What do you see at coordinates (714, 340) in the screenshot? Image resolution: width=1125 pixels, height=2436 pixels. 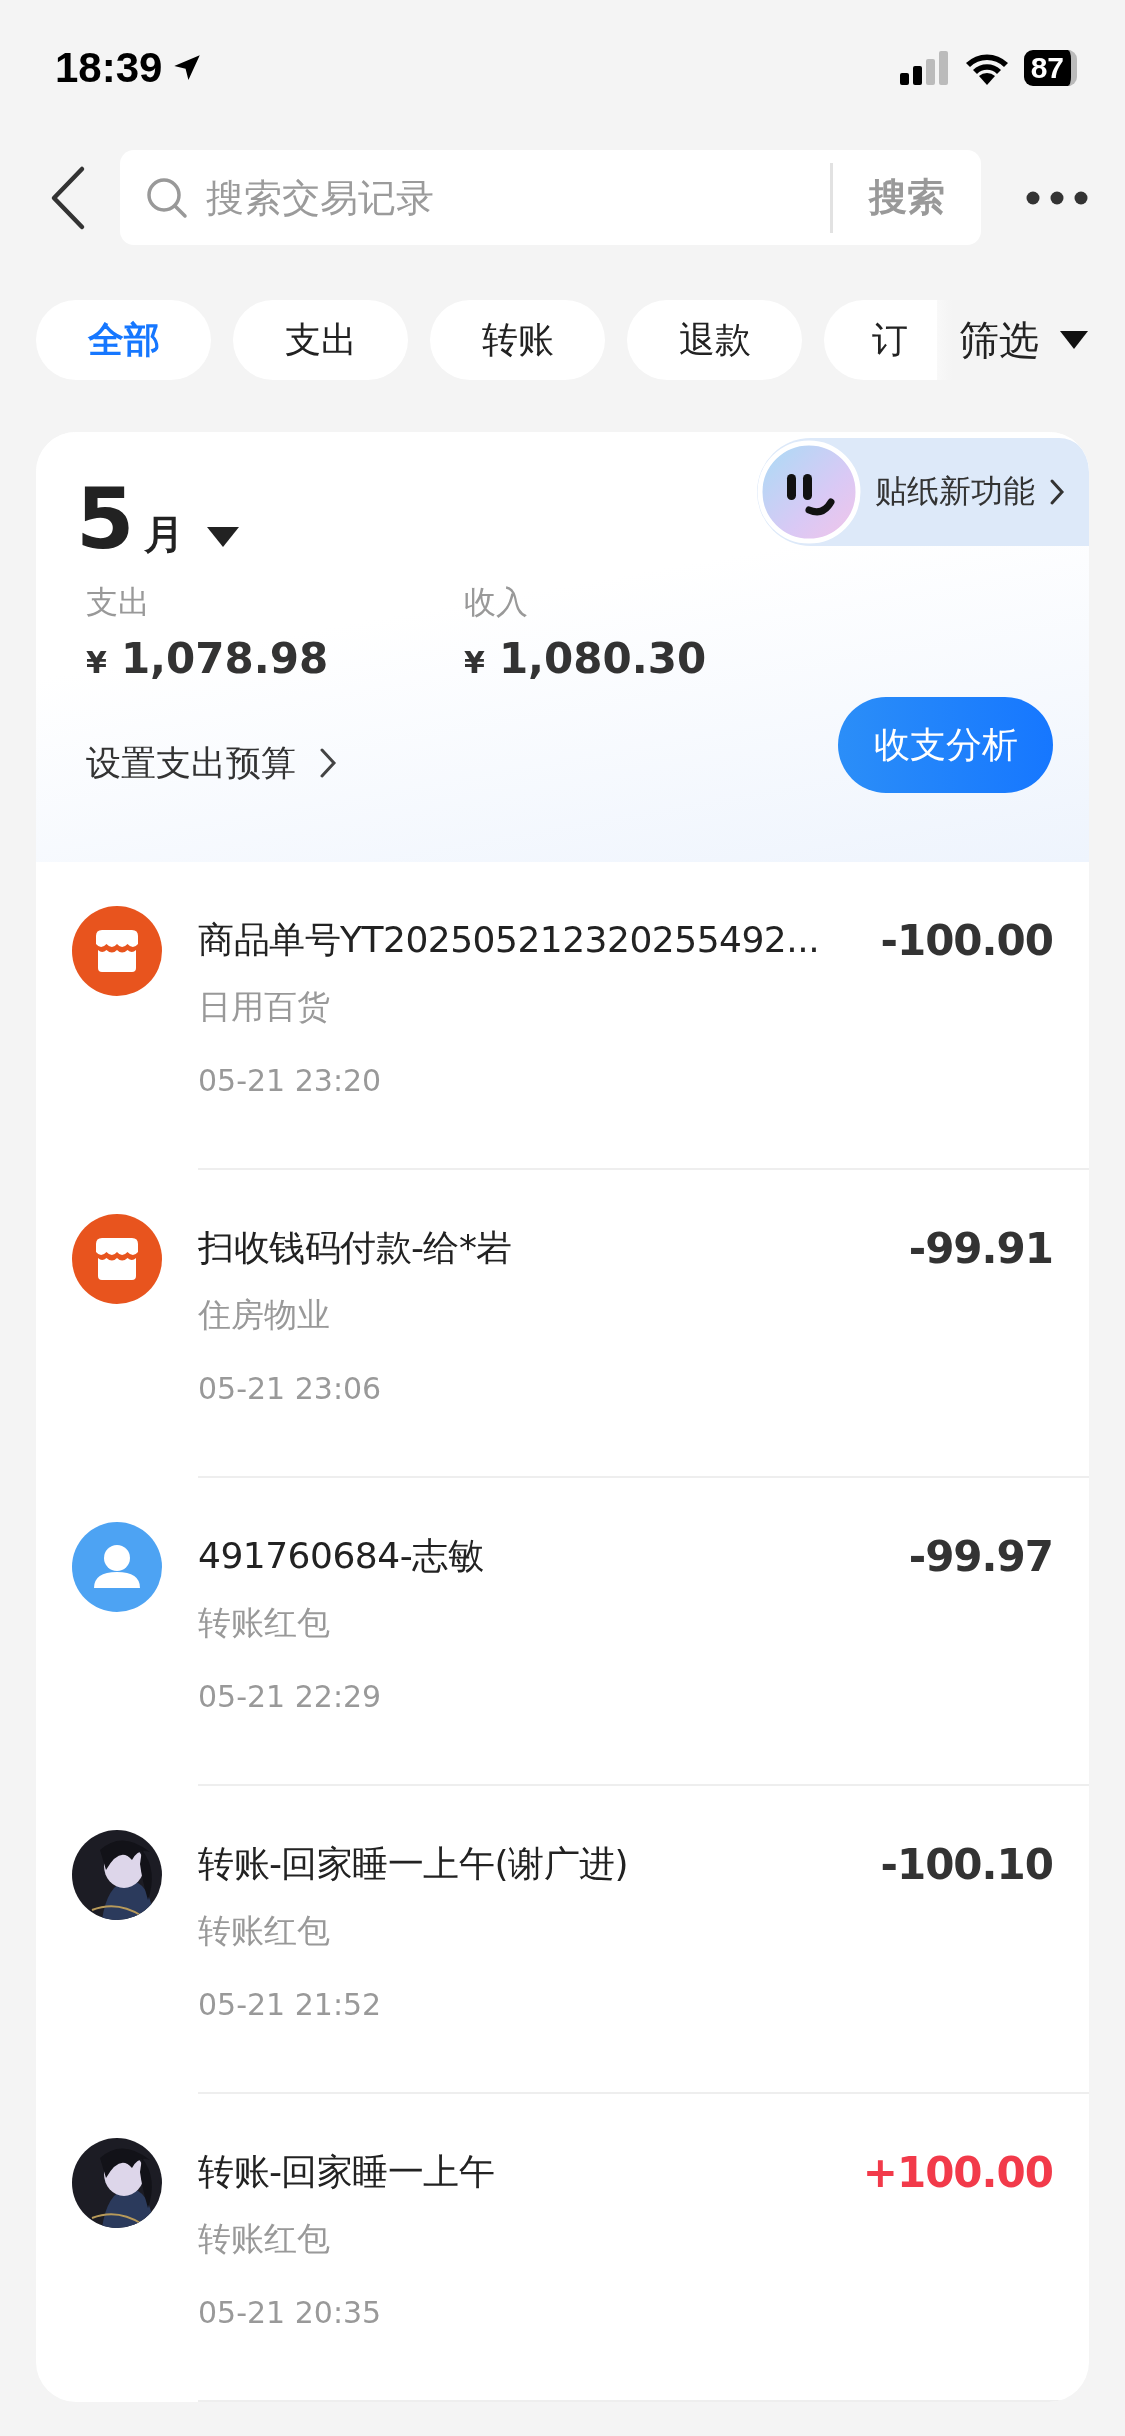 I see `filter-tab: 退款` at bounding box center [714, 340].